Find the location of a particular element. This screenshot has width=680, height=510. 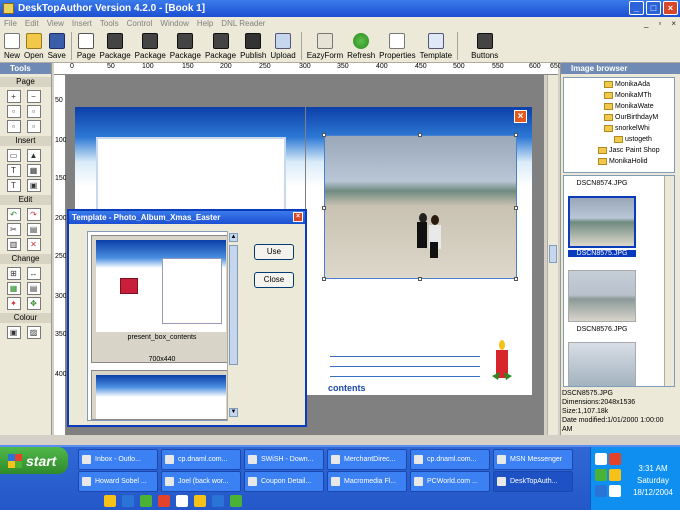

image-list-scrollbar is located at coordinates (669, 281).